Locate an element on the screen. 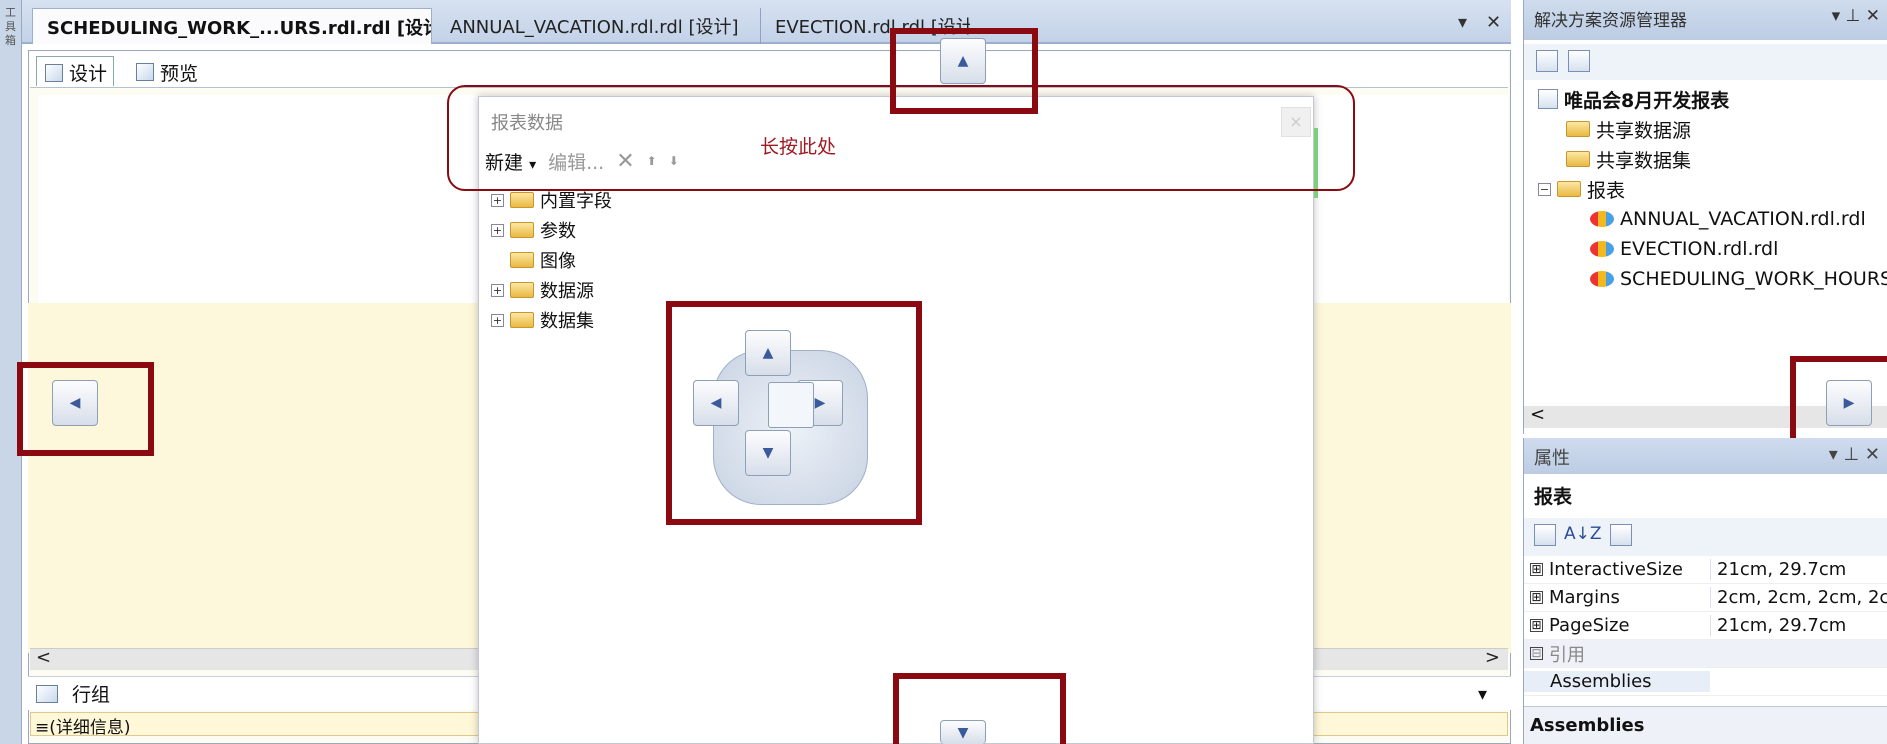 The width and height of the screenshot is (1887, 744). preview-icon is located at coordinates (145, 72).